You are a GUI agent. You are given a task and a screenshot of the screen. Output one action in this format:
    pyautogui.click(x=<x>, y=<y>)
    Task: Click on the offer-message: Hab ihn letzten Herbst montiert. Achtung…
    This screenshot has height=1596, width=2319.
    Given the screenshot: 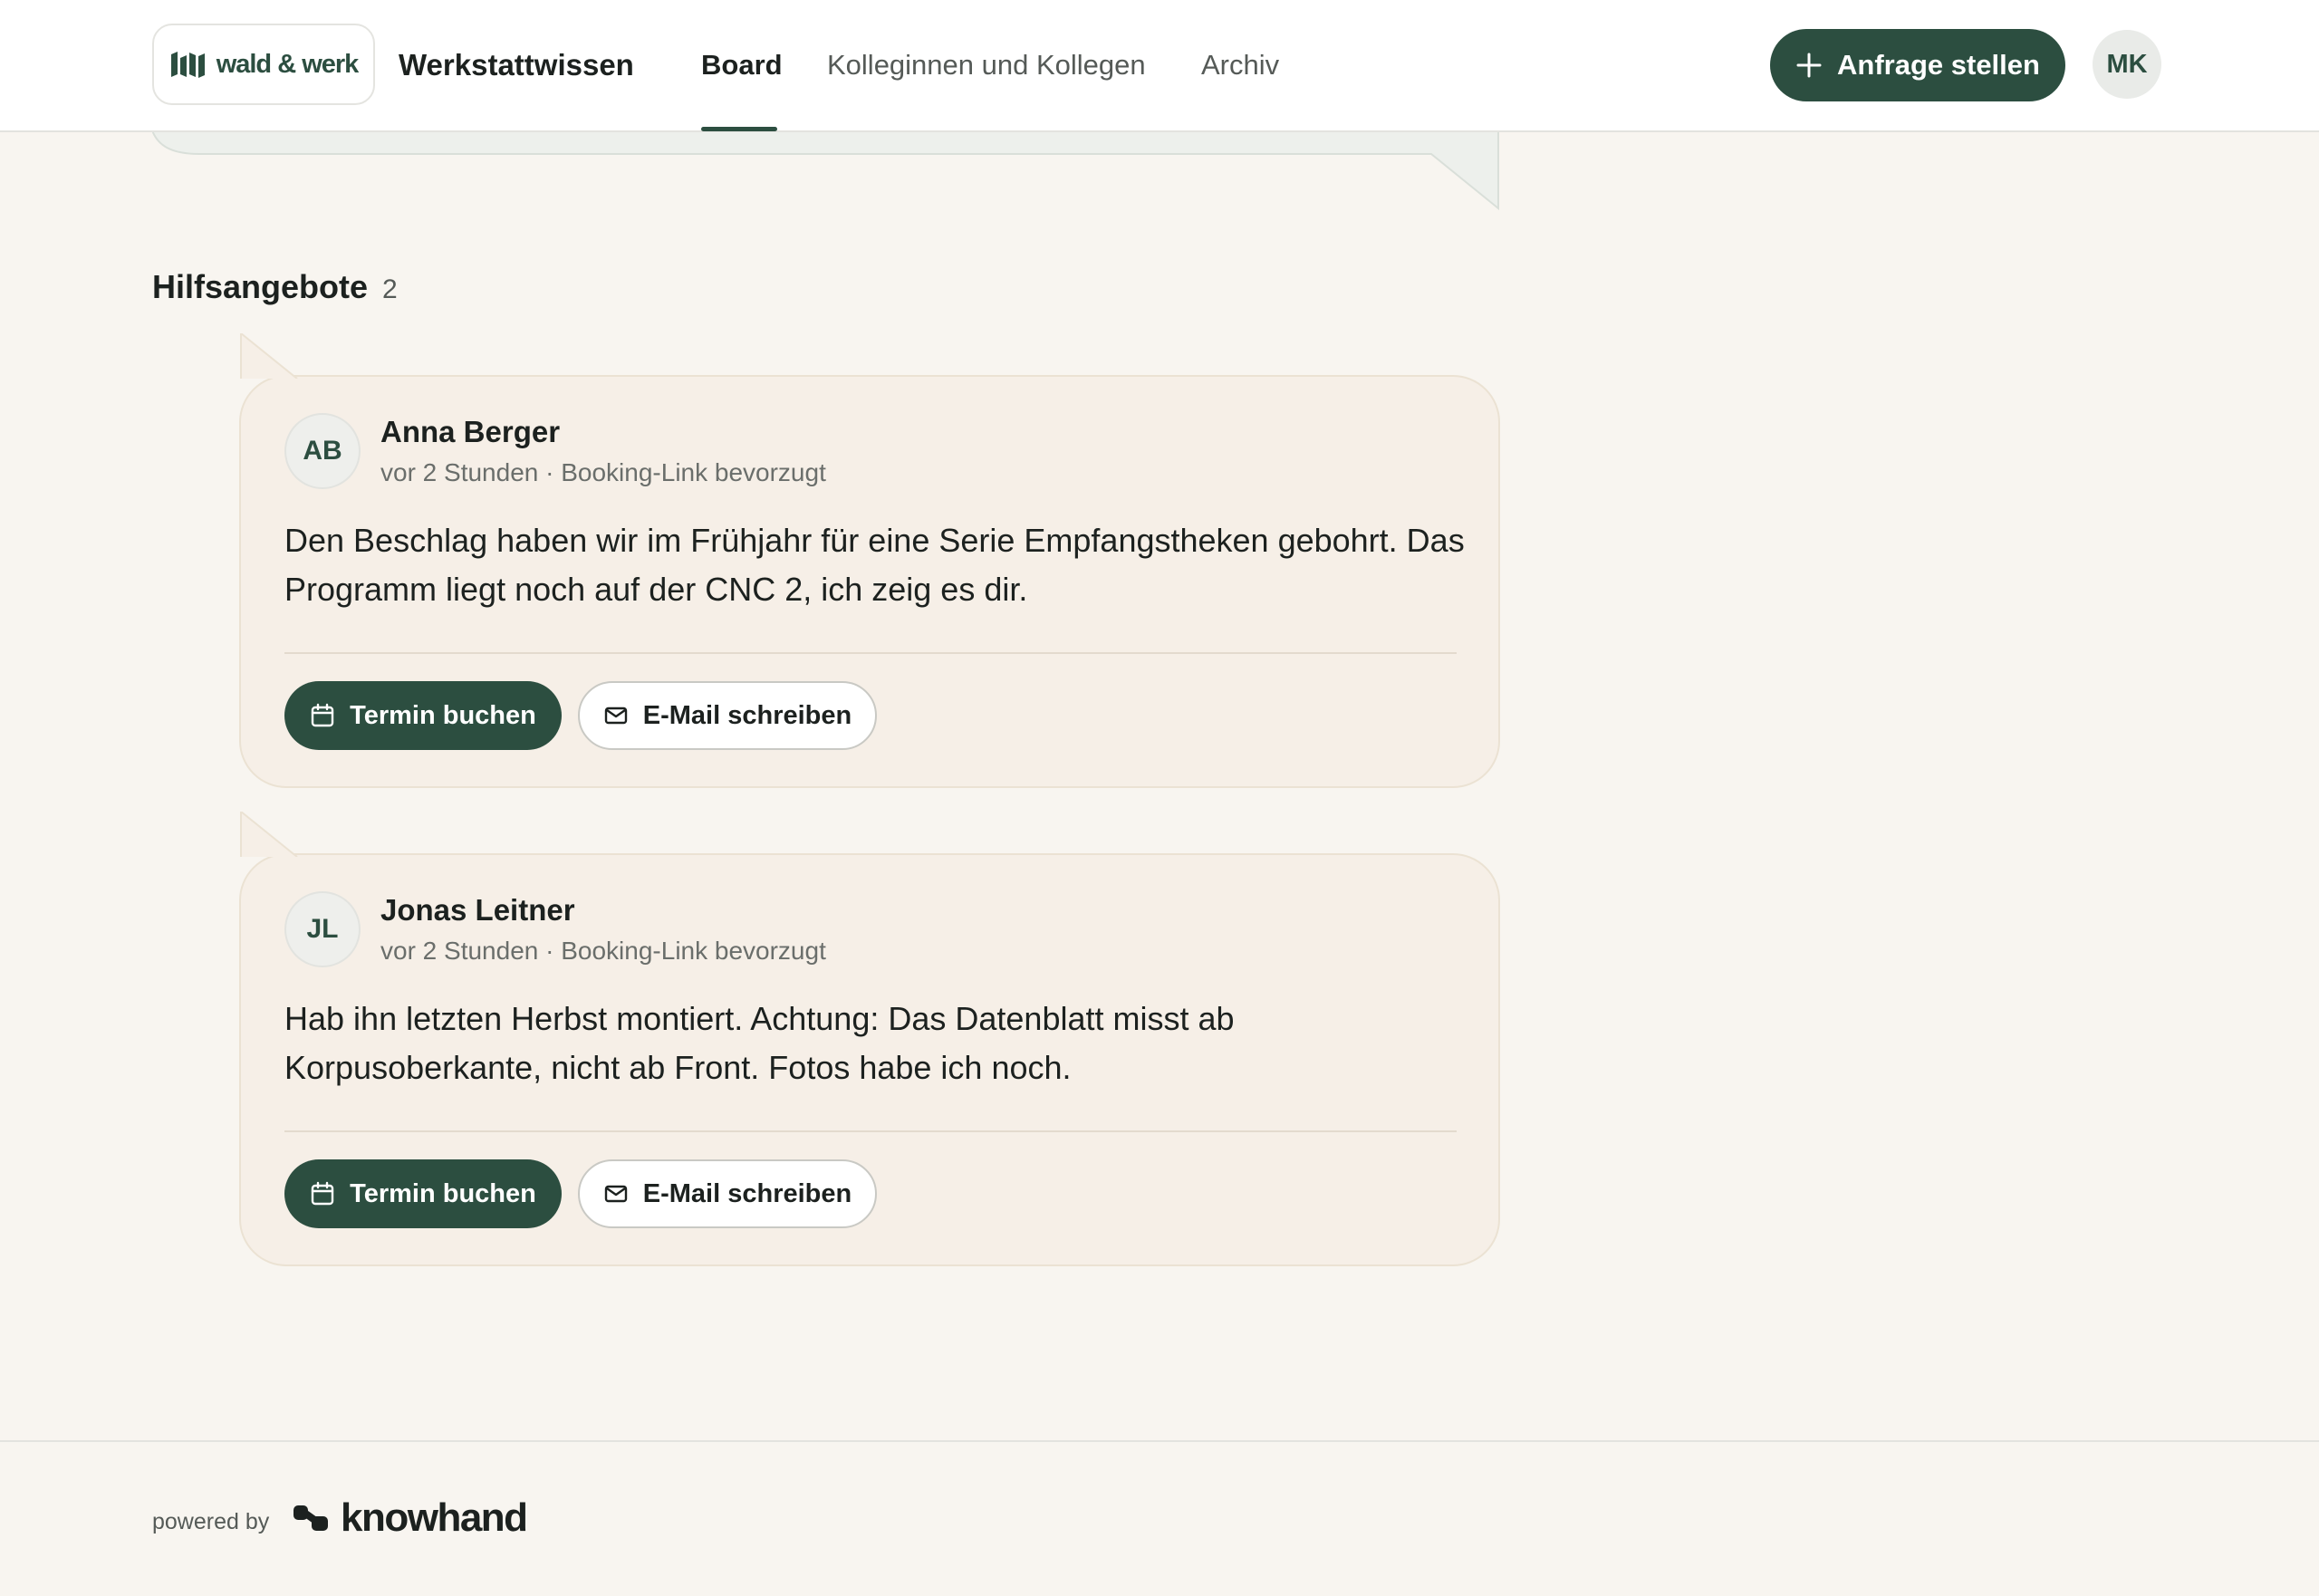 What is the action you would take?
    pyautogui.click(x=759, y=1043)
    